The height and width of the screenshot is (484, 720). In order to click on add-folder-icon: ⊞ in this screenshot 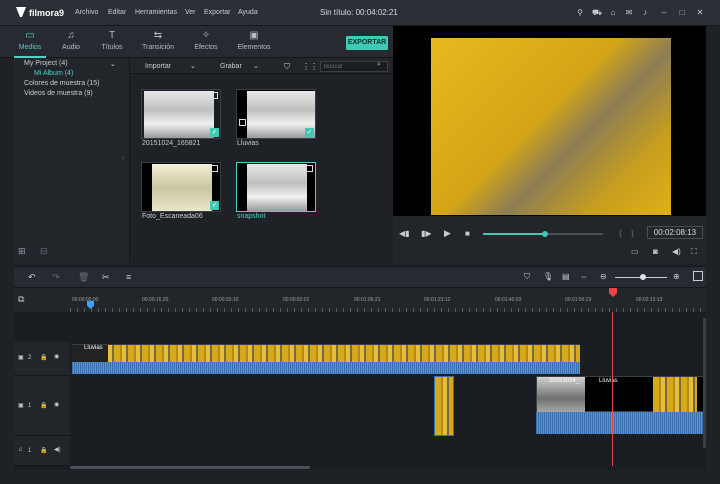, I will do `click(22, 251)`.